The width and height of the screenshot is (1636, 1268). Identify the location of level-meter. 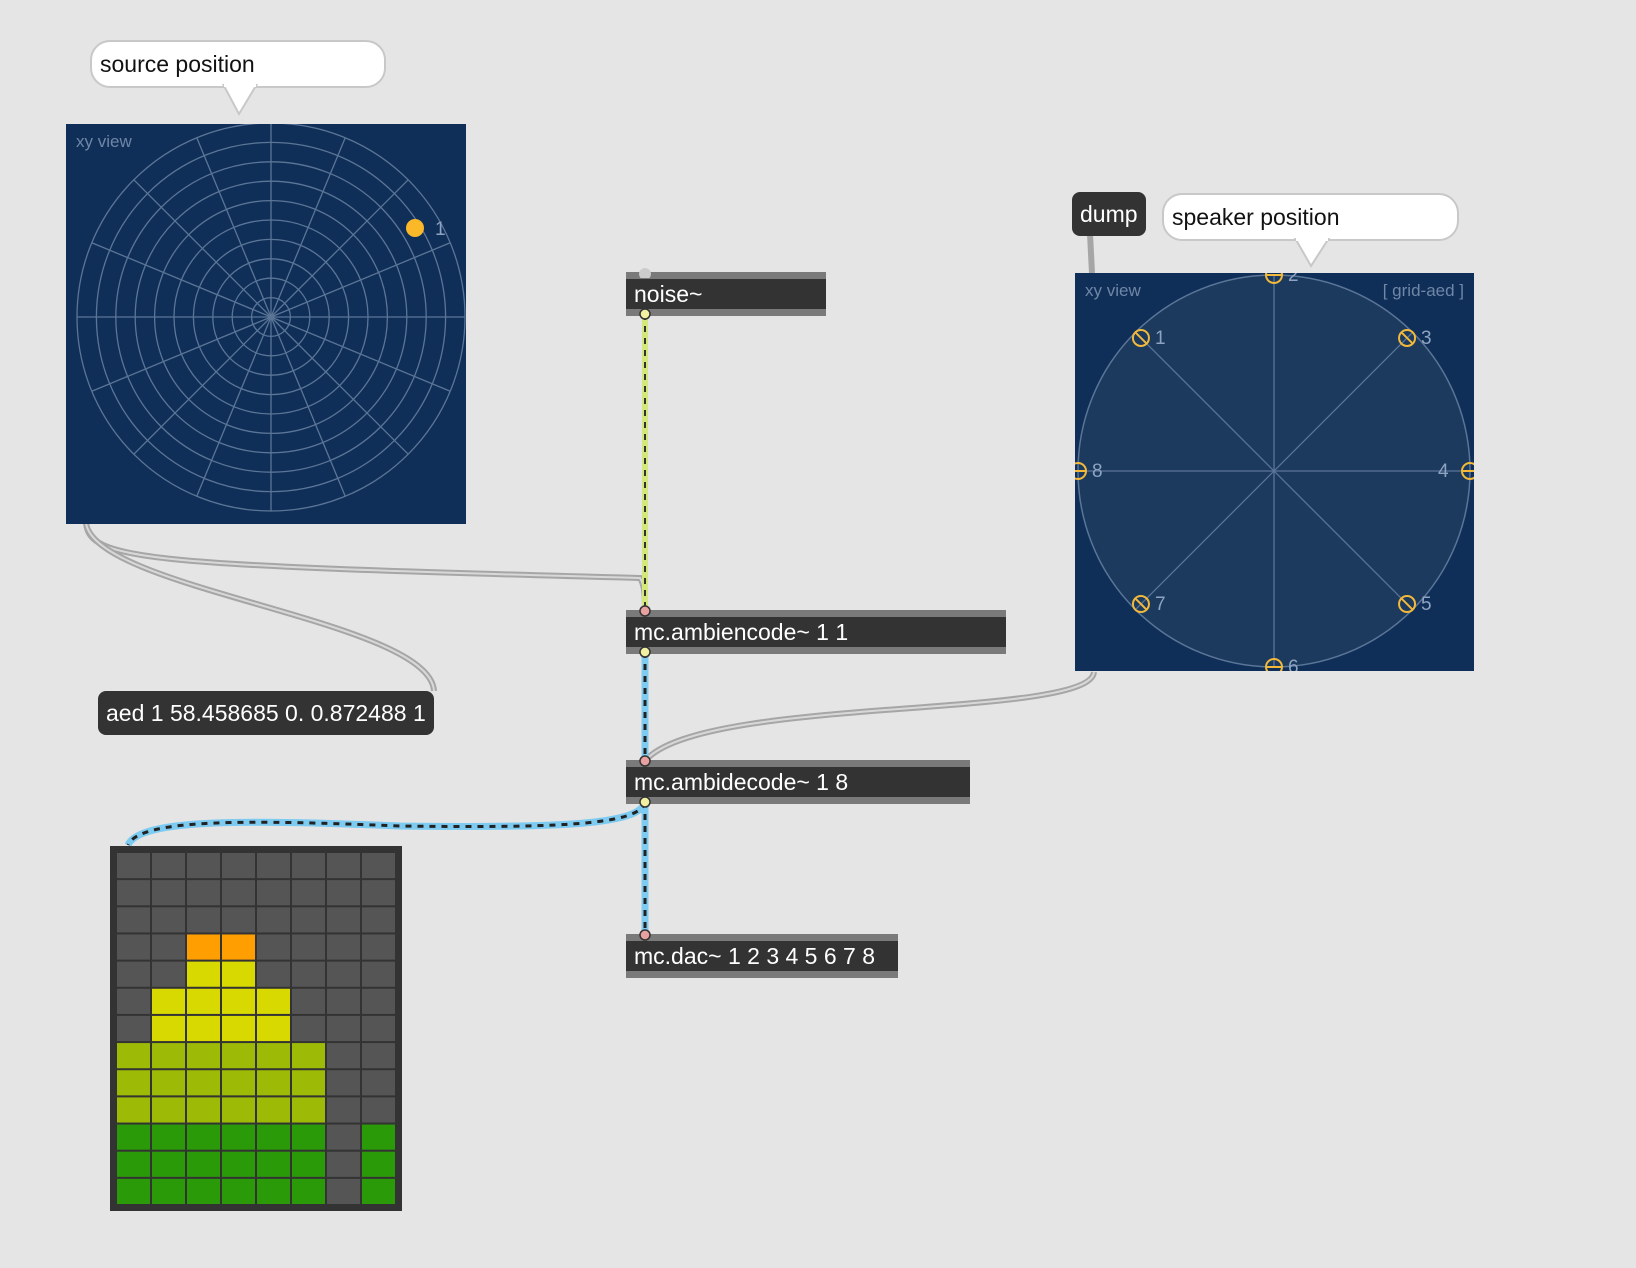
(256, 1028).